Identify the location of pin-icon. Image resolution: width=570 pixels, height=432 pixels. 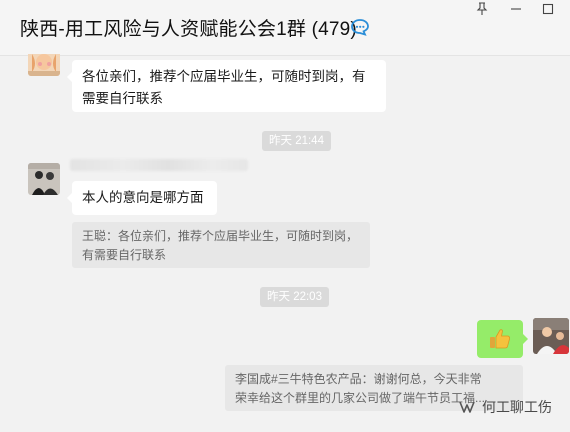
(482, 10).